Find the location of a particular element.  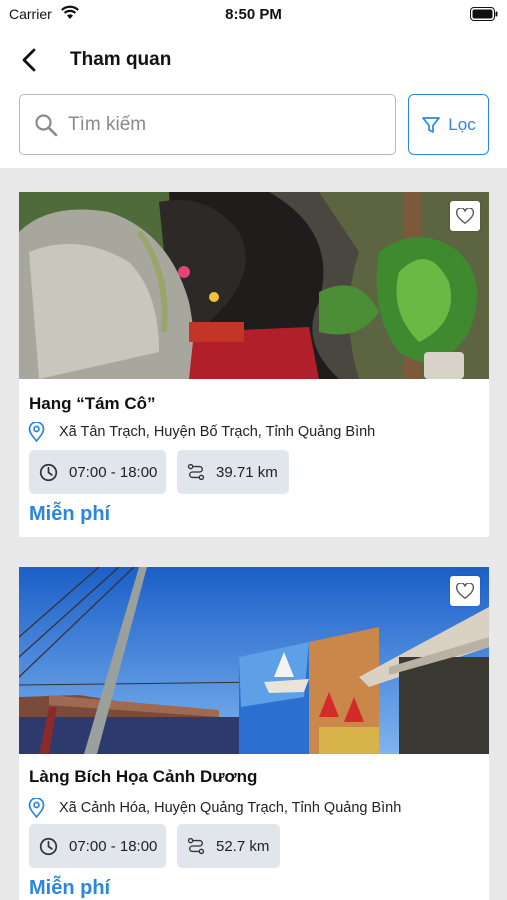

place-name: Hang “Tám Cô” is located at coordinates (92, 403).